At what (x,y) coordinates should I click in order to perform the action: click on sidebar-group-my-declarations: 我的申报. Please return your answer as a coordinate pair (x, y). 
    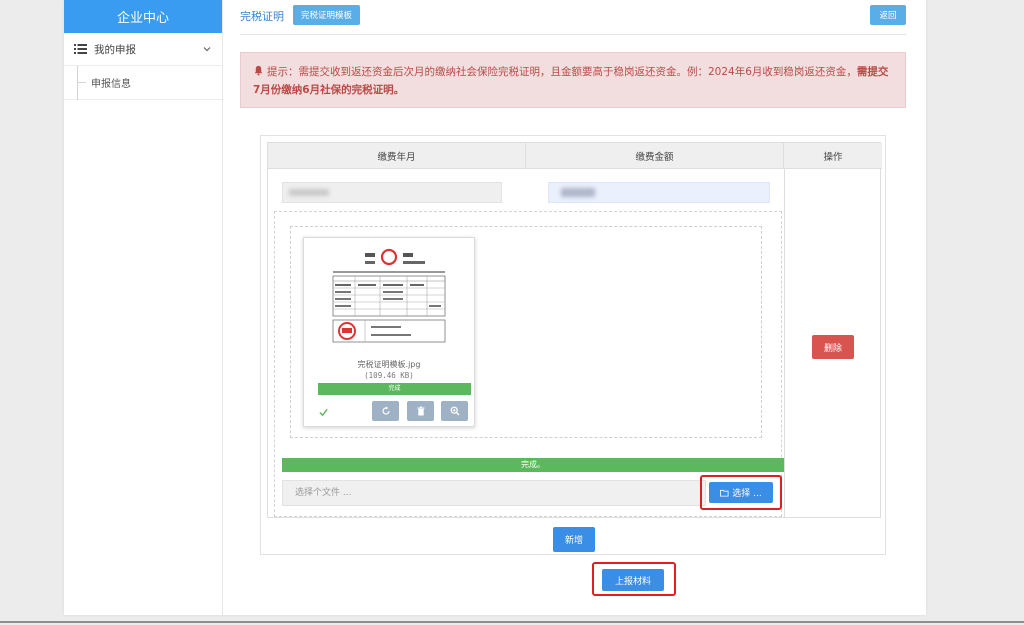
    Looking at the image, I should click on (143, 49).